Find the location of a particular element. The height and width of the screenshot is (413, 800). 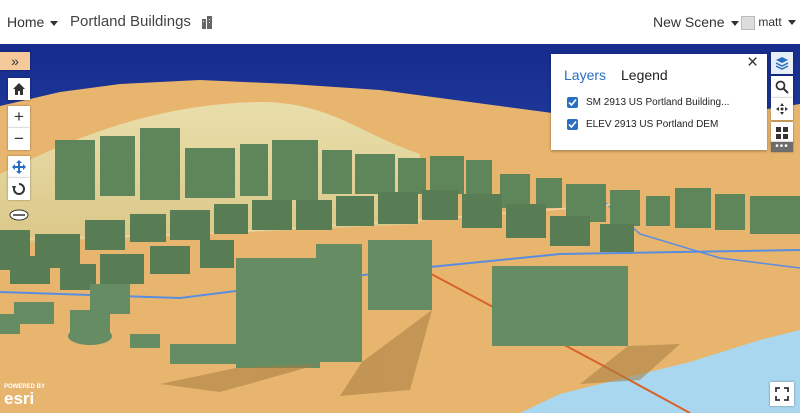

home-view-button is located at coordinates (19, 89).